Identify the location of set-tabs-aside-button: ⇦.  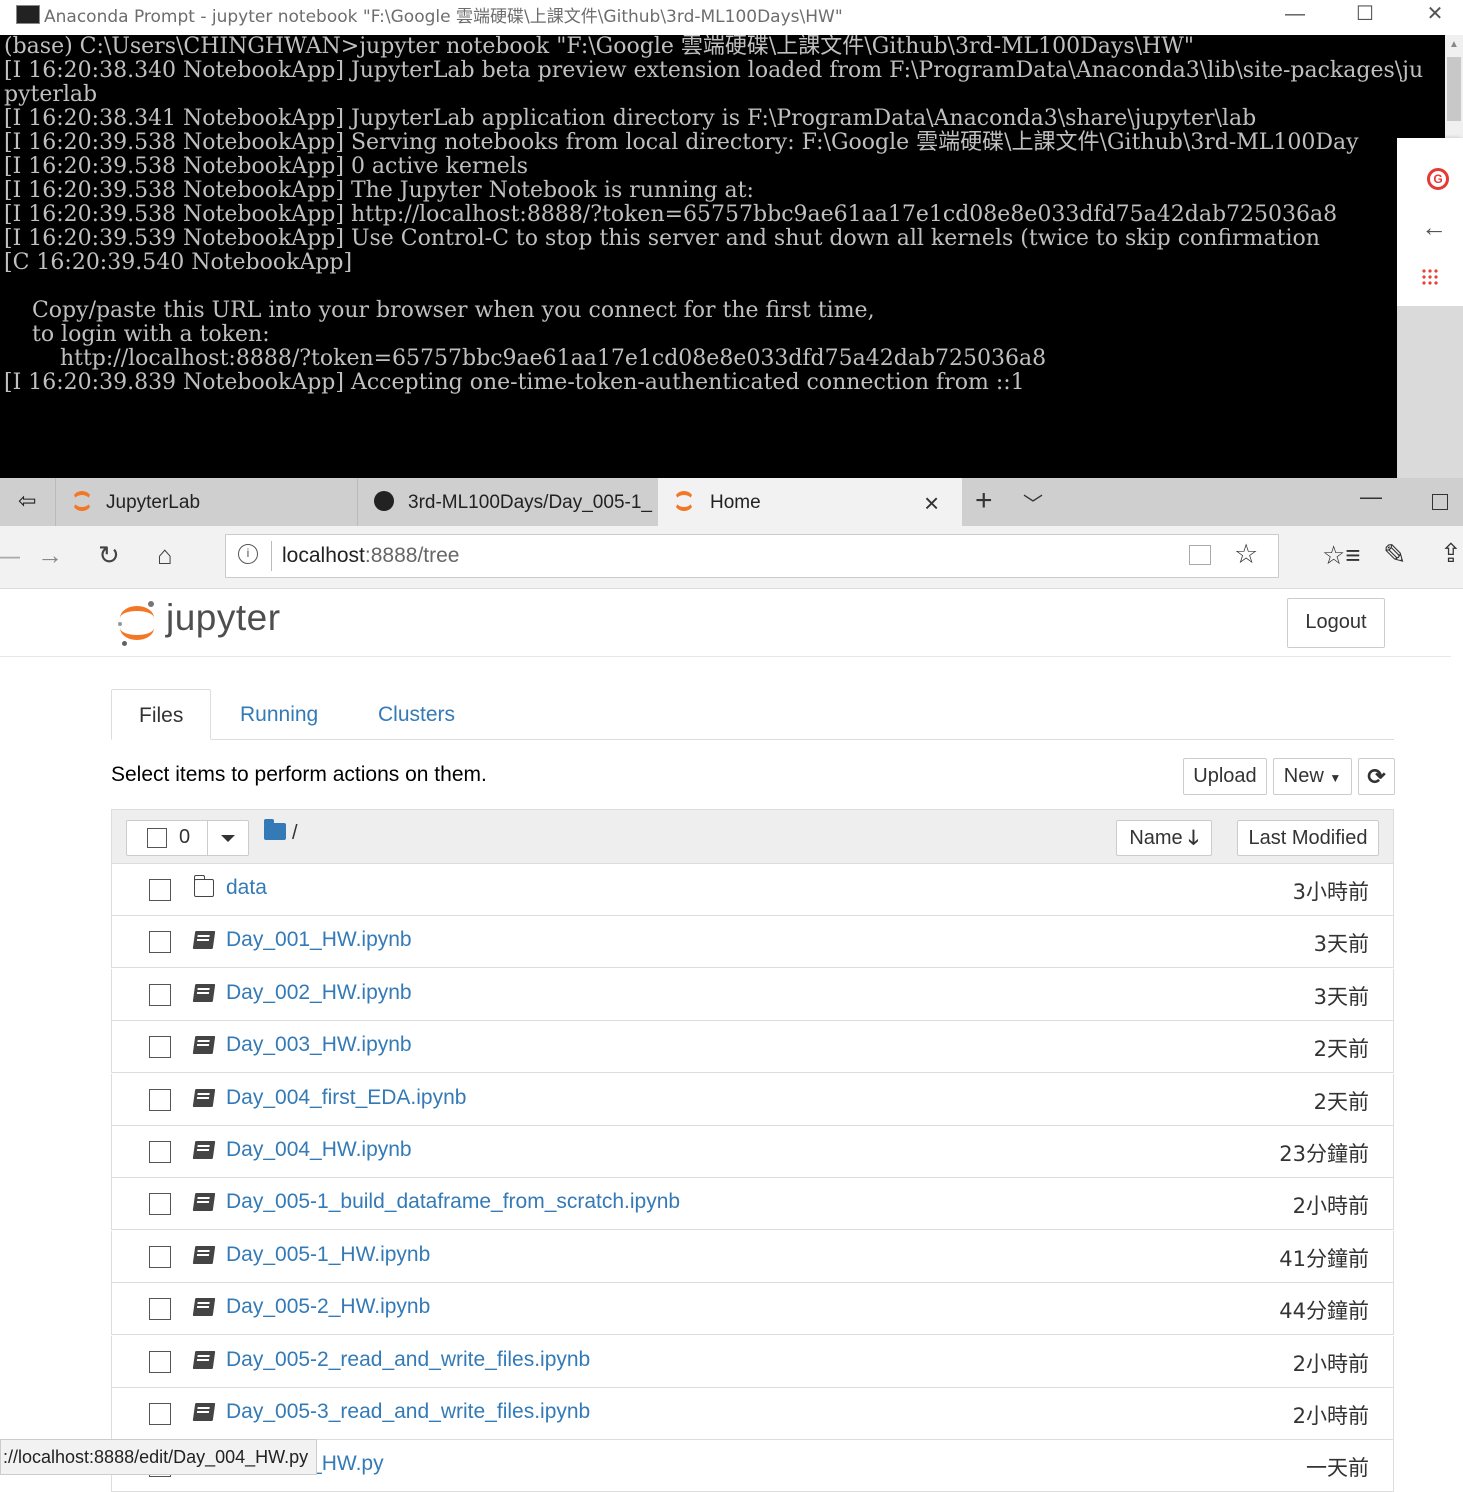
(28, 502).